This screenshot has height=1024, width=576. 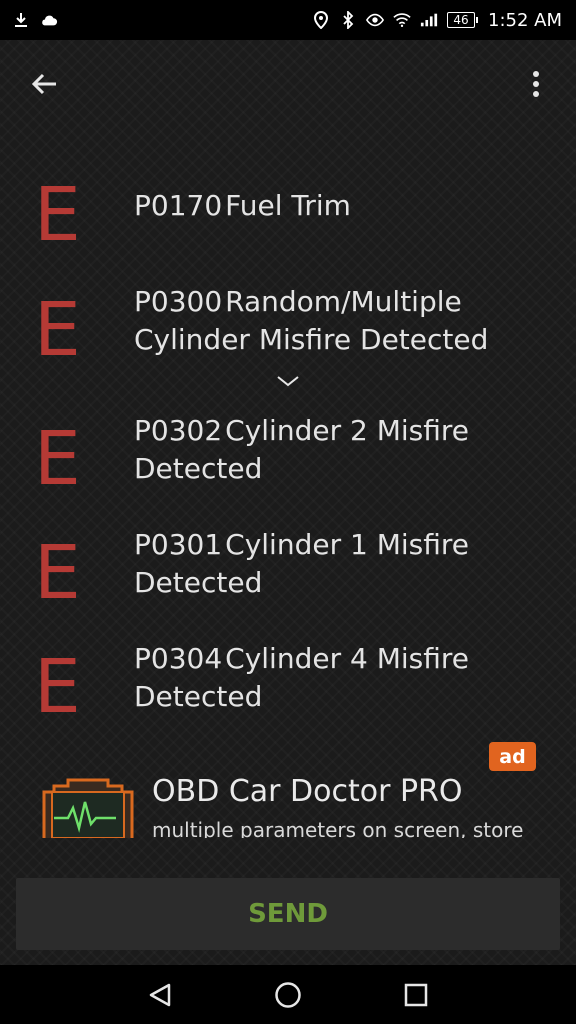 I want to click on arrow-left-icon, so click(x=43, y=84).